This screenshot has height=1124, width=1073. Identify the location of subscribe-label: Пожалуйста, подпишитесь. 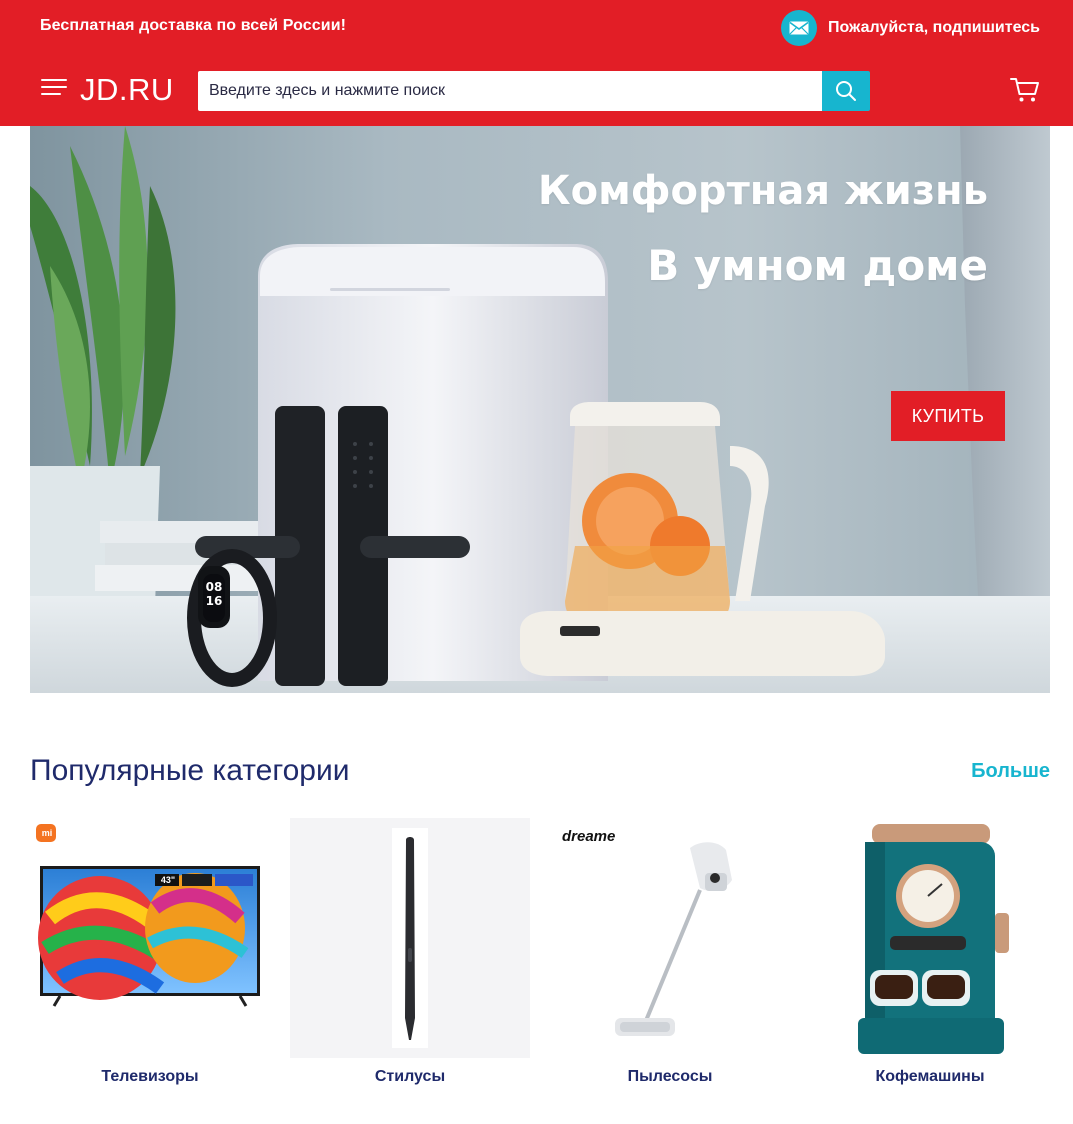
(933, 27).